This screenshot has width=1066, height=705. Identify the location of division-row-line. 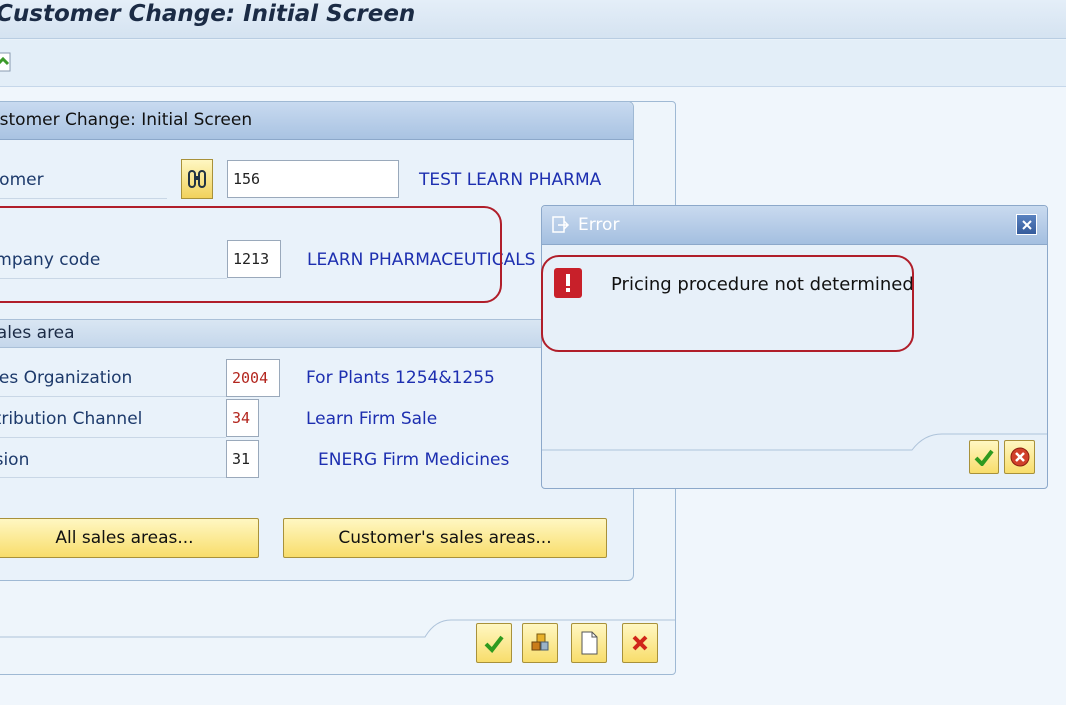
(113, 477).